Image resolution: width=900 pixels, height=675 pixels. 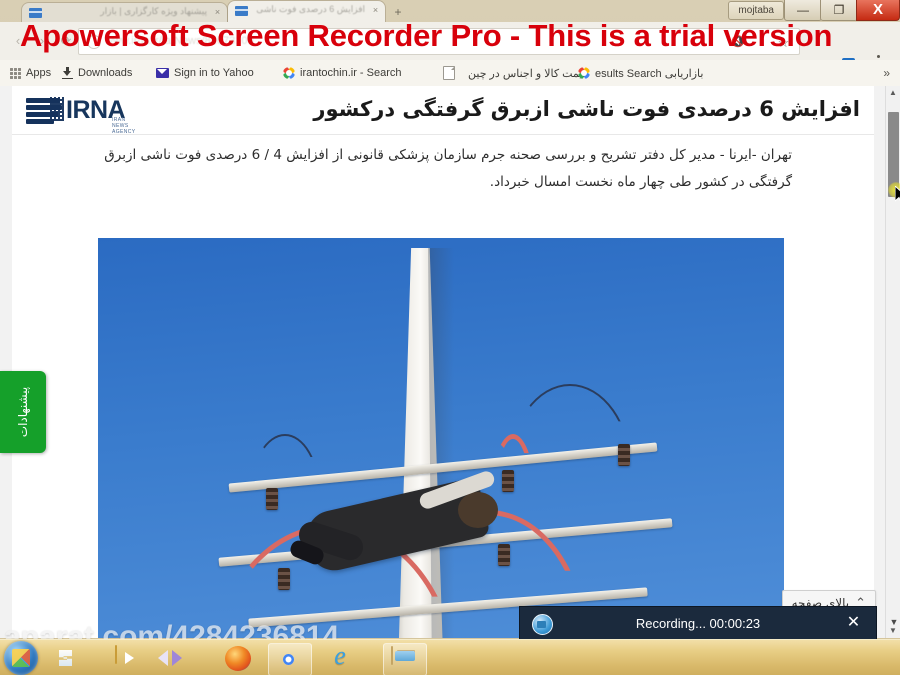 I want to click on recording-status-text: Recording... 00:00:23, so click(x=698, y=623).